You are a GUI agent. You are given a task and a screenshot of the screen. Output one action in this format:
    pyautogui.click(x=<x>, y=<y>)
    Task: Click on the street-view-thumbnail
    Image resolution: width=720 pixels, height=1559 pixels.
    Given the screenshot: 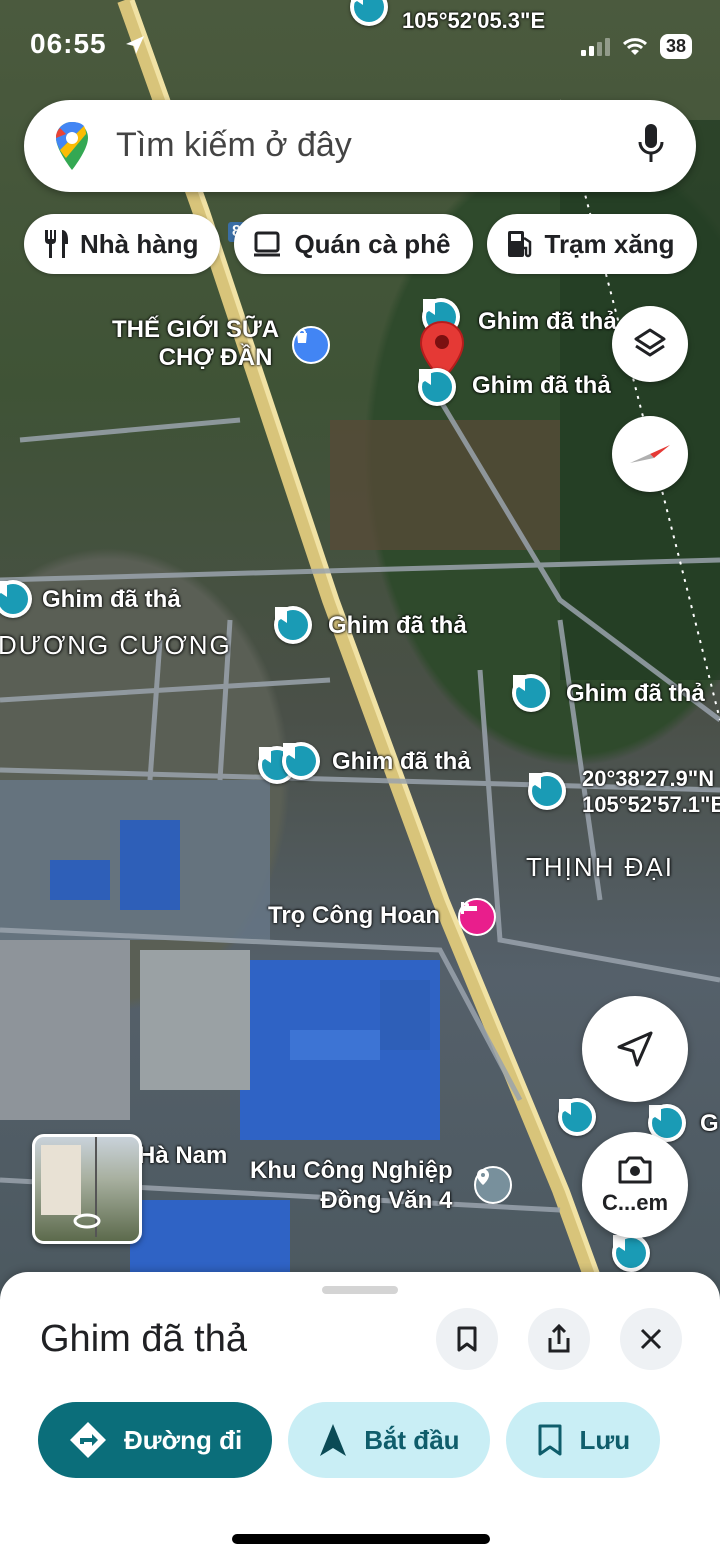 What is the action you would take?
    pyautogui.click(x=87, y=1189)
    